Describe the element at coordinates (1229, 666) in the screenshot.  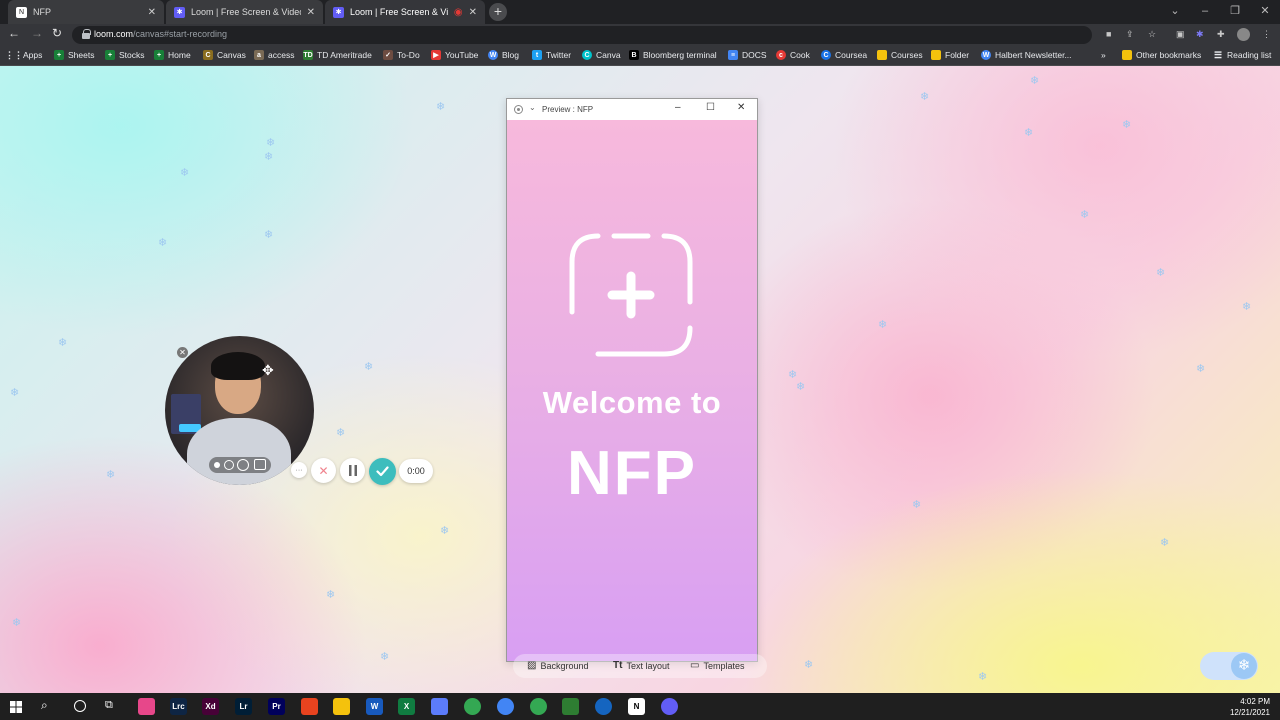
I see `snow-toggle: ❄` at that location.